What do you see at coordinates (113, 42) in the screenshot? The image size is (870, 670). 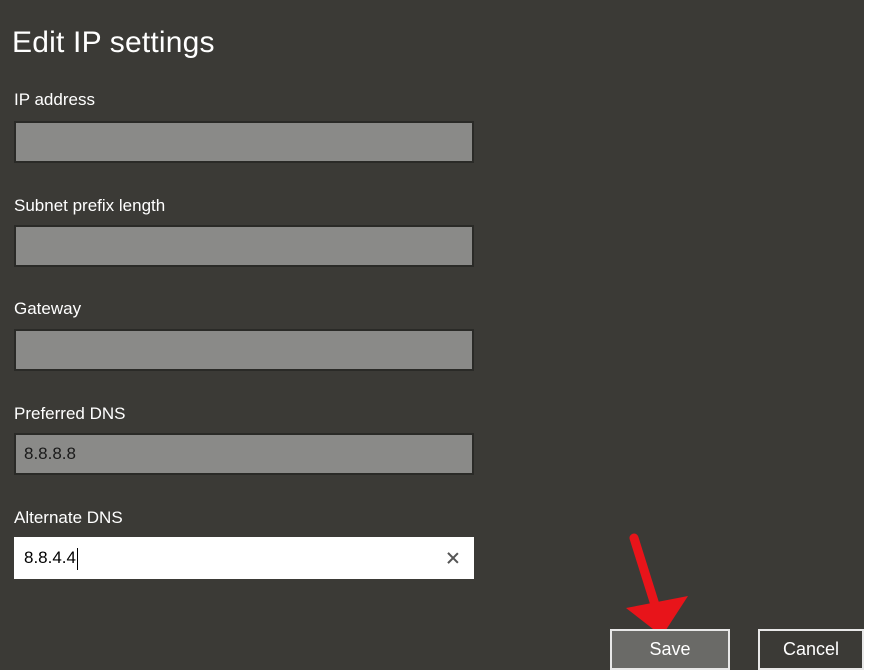 I see `dialog-title: Edit IP settings` at bounding box center [113, 42].